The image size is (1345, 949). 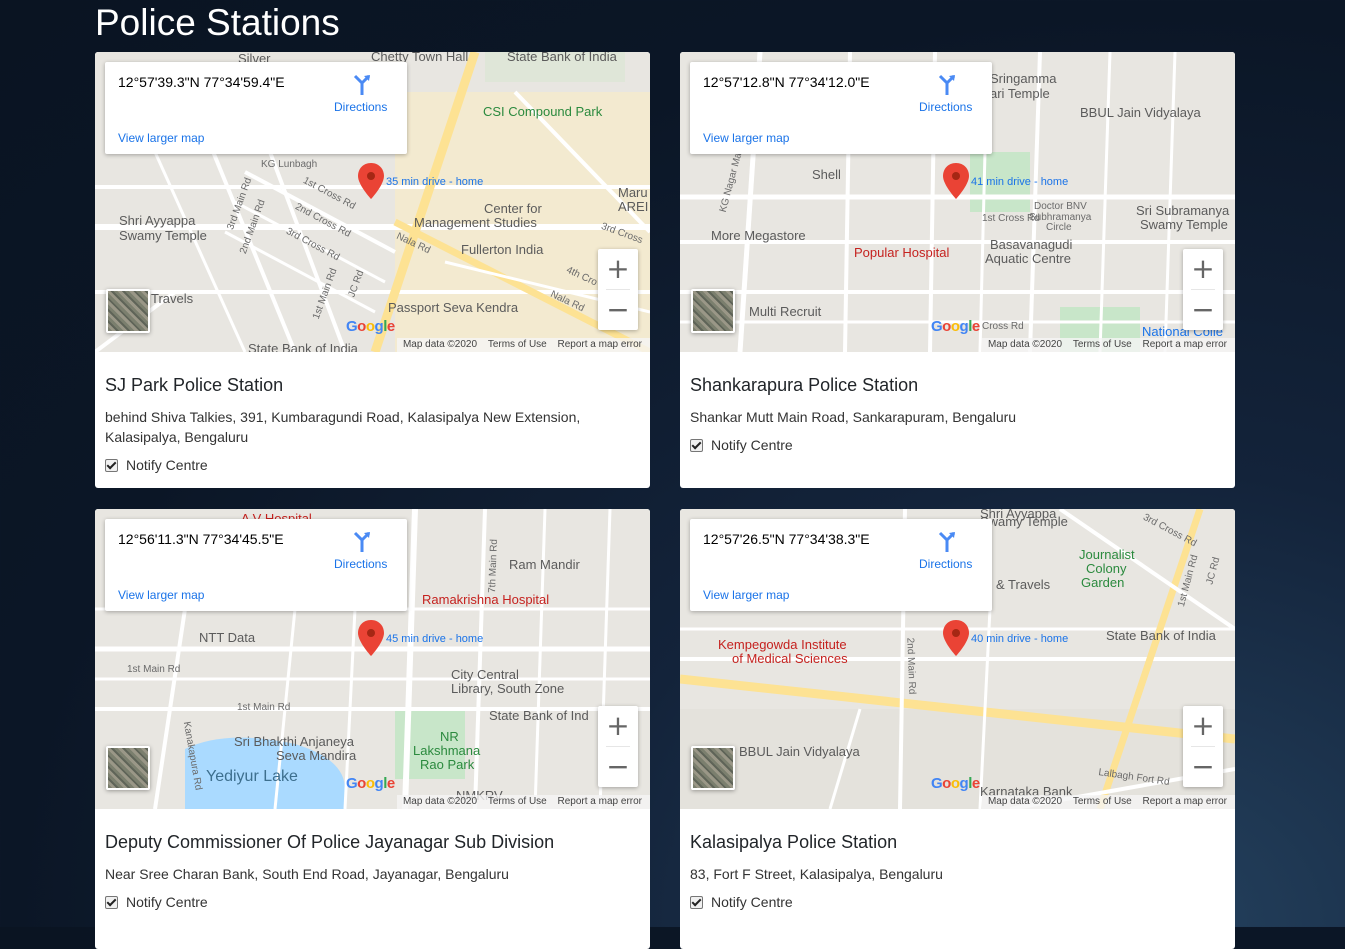 What do you see at coordinates (782, 644) in the screenshot?
I see `map-label: Kempegowda Institute` at bounding box center [782, 644].